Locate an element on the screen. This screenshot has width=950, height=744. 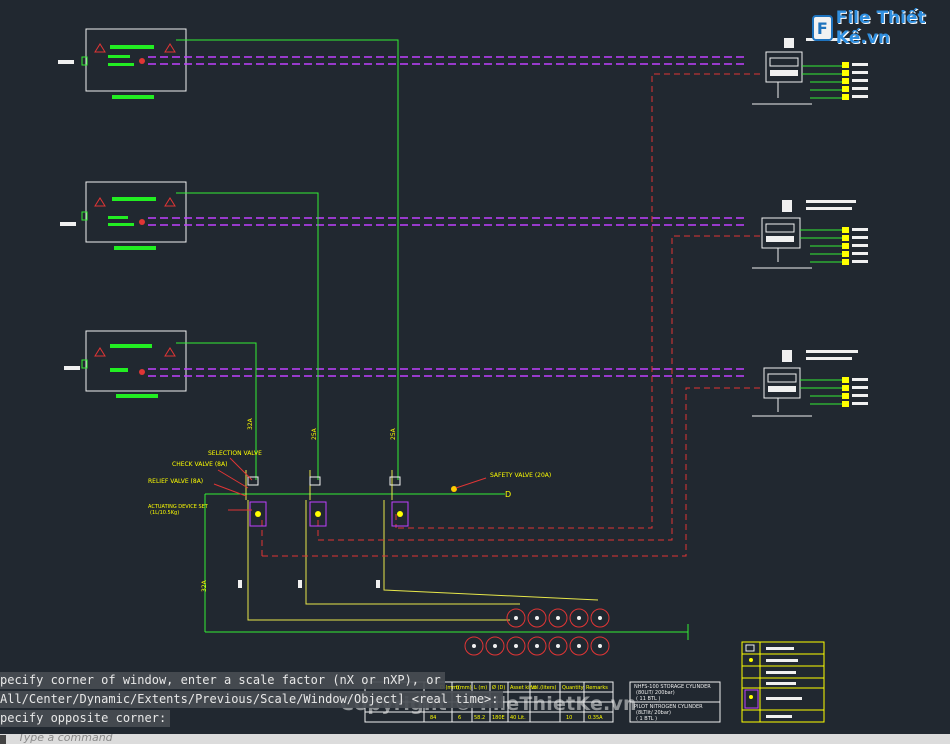
logo-text: File Thiết Kế.vn is located at coordinates (880, 28).